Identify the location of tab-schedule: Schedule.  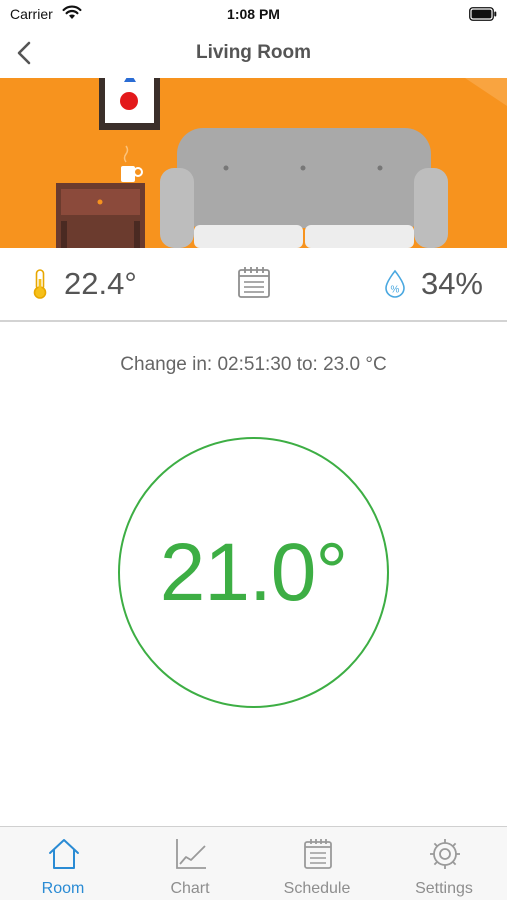
(317, 863).